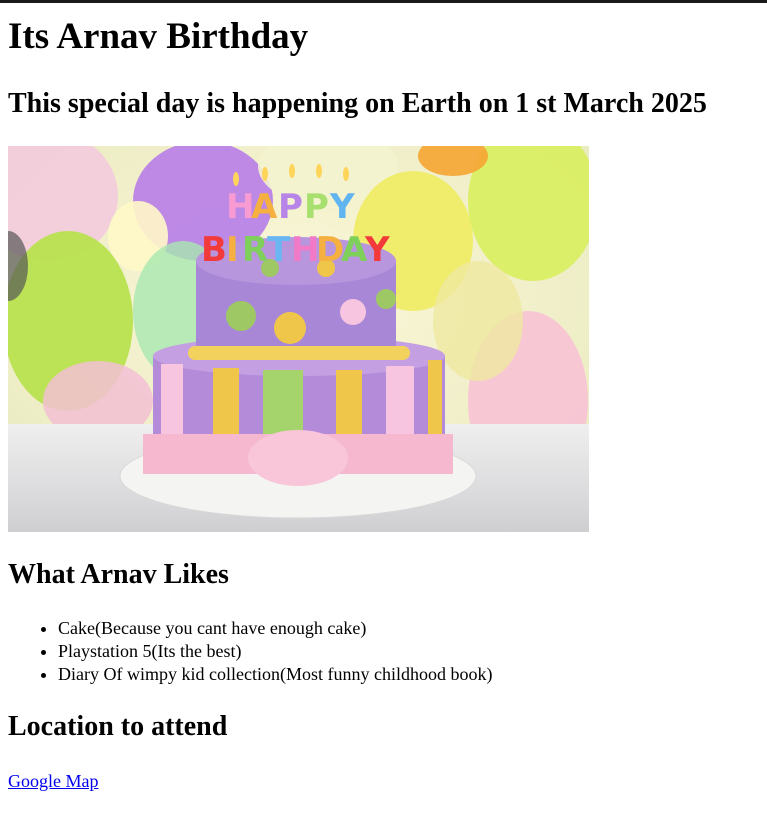  What do you see at coordinates (275, 628) in the screenshot?
I see `list-item: Cake(Because you cant have enough cake)` at bounding box center [275, 628].